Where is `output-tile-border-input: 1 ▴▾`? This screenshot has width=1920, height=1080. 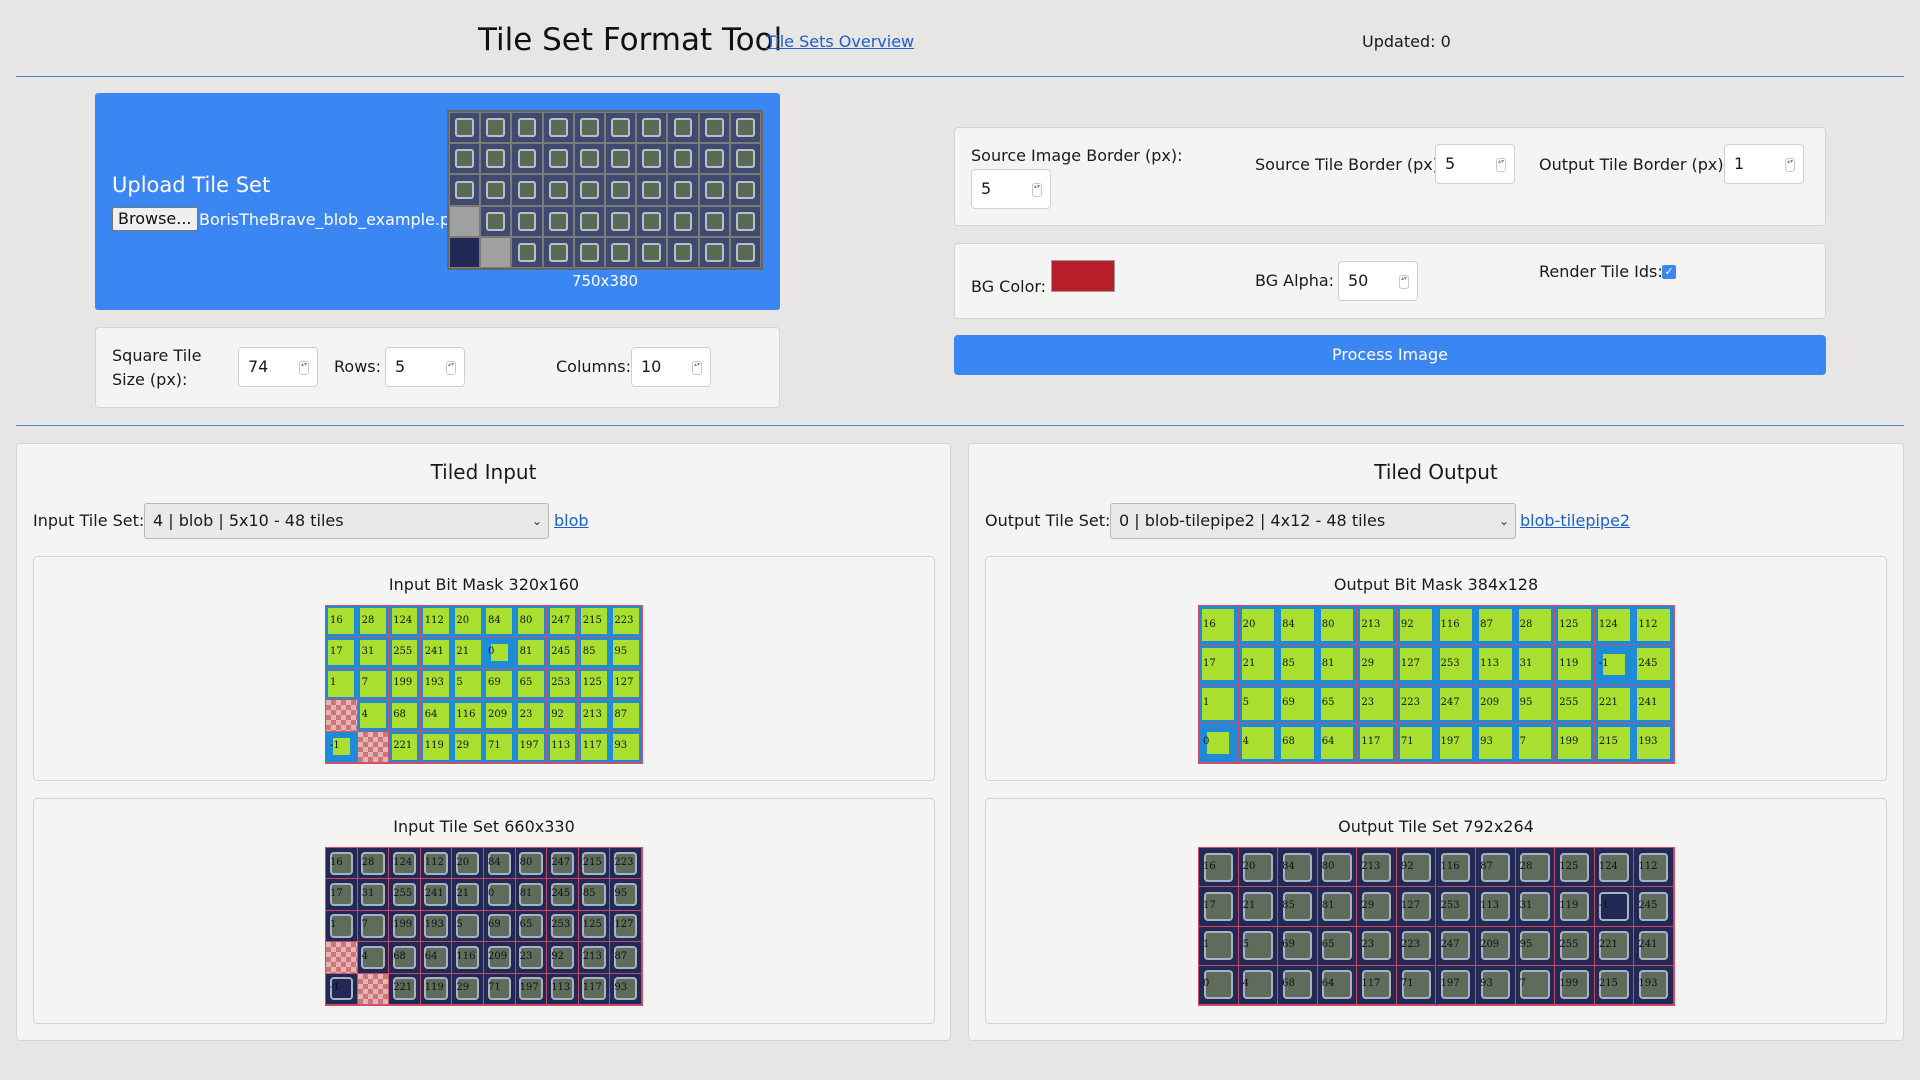 output-tile-border-input: 1 ▴▾ is located at coordinates (1764, 164).